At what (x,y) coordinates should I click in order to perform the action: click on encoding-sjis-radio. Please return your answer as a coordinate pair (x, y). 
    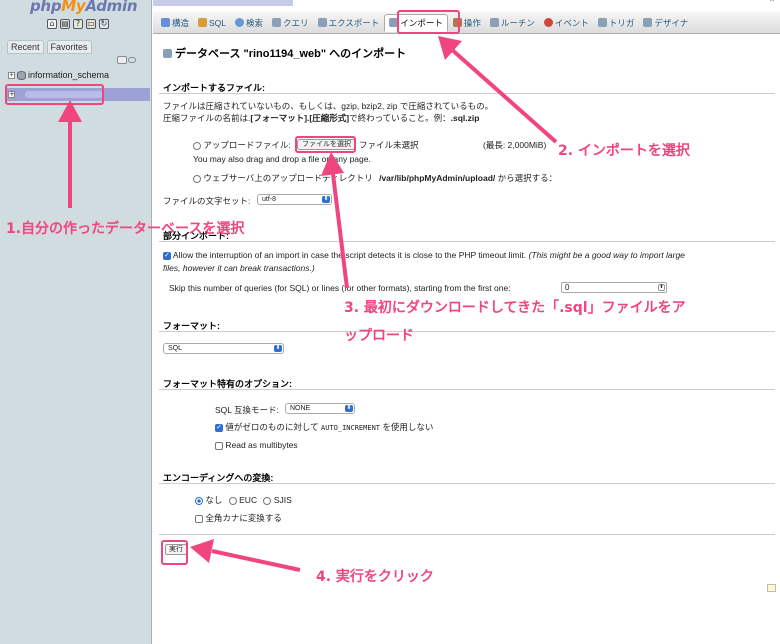
    Looking at the image, I should click on (267, 500).